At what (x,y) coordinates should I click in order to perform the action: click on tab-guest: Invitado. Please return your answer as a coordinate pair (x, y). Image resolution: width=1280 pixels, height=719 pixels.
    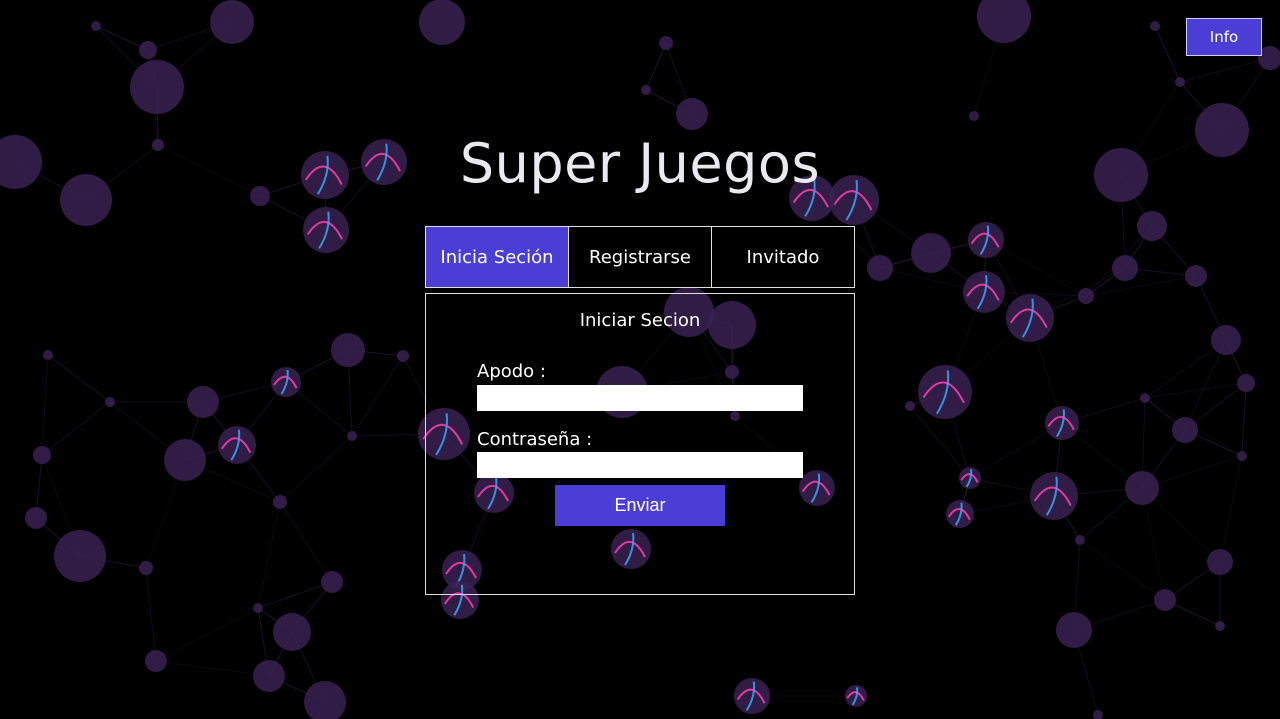
    Looking at the image, I should click on (783, 257).